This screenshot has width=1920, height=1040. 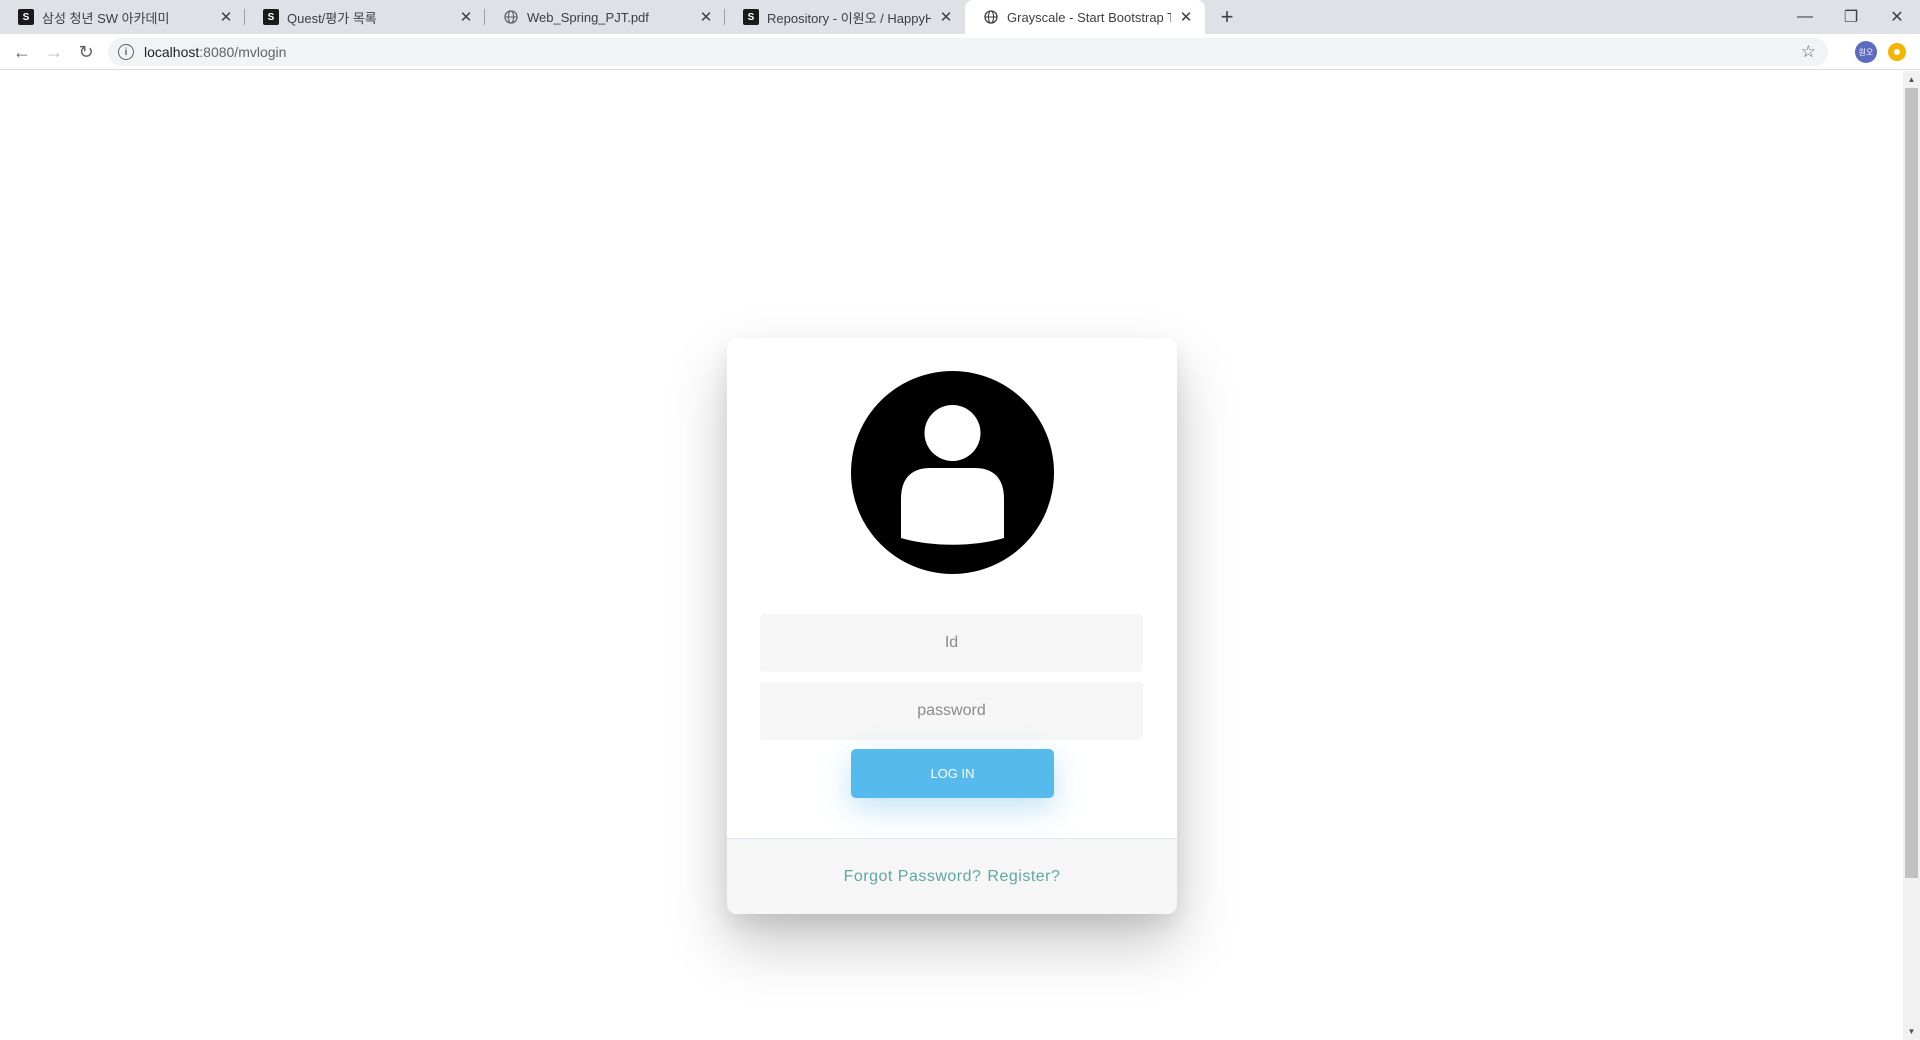 What do you see at coordinates (172, 52) in the screenshot?
I see `url-host: localhost` at bounding box center [172, 52].